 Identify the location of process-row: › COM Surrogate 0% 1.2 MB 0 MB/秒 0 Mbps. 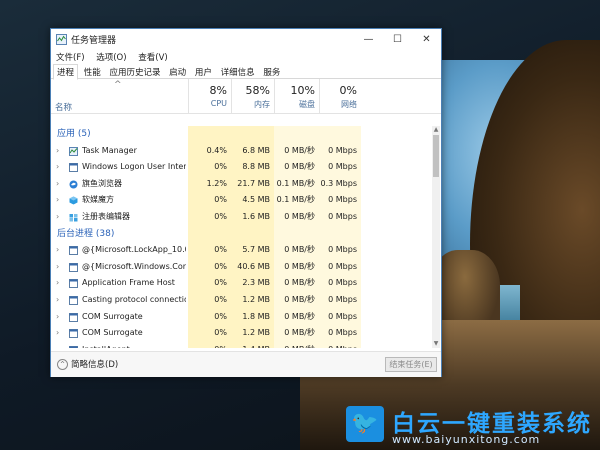
(241, 333).